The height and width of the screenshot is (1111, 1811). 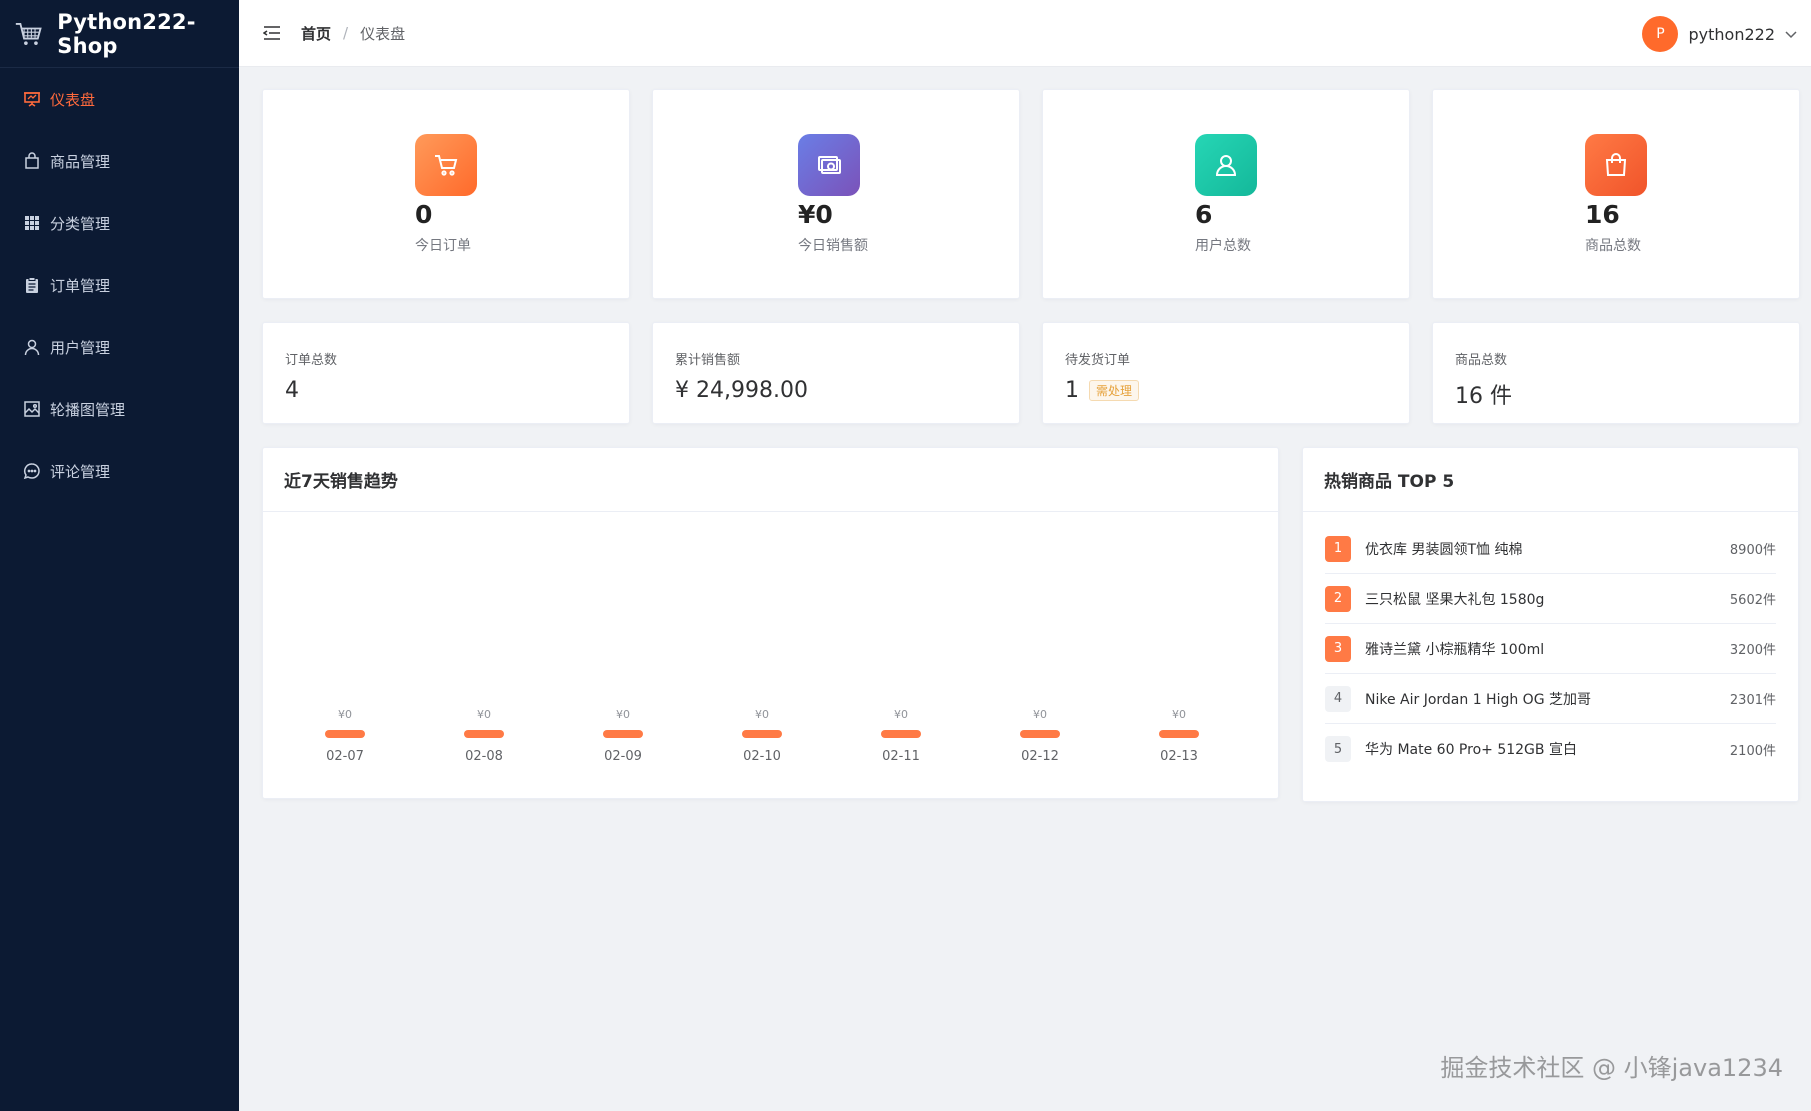 I want to click on list-item: 3 雅诗兰黛 小棕瓶精华 100ml 3200件, so click(x=1550, y=649).